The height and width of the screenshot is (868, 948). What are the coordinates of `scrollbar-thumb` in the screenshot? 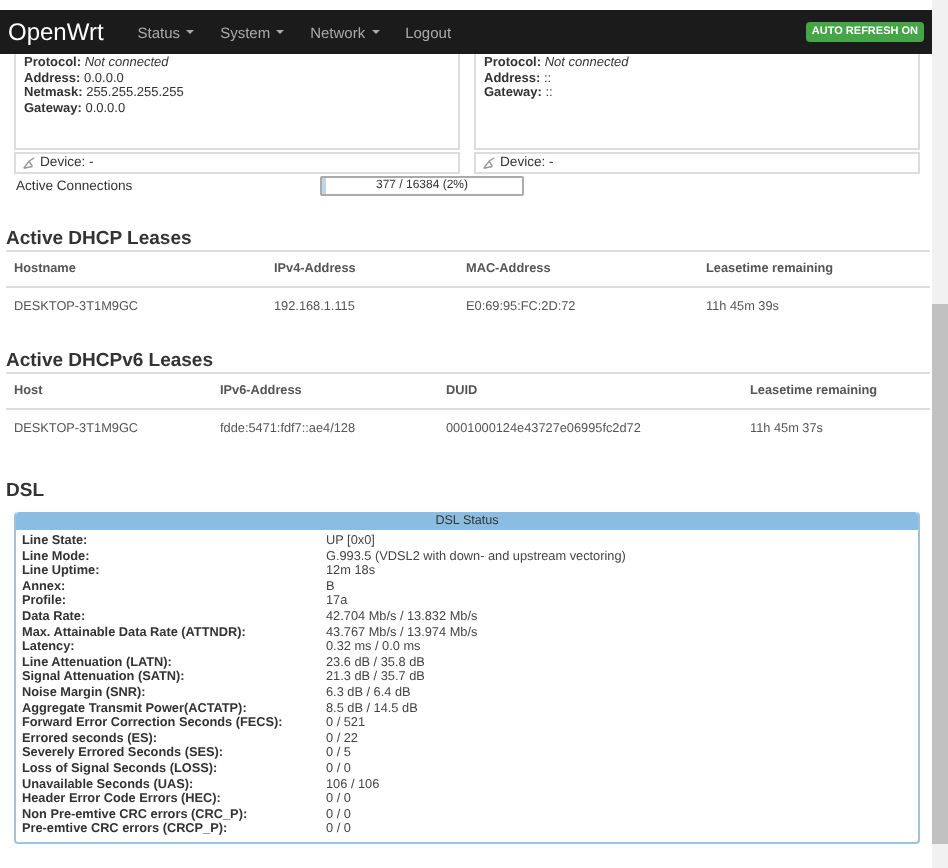 It's located at (940, 574).